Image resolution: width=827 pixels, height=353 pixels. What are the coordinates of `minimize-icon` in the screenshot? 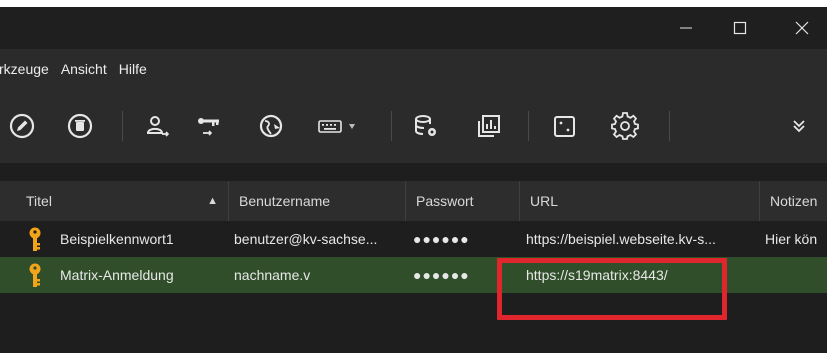 It's located at (686, 28).